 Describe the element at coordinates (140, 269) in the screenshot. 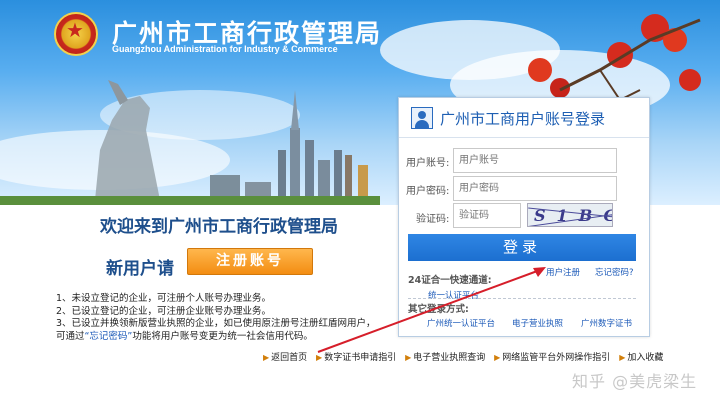

I see `new-user-prompt: 新用户请` at that location.